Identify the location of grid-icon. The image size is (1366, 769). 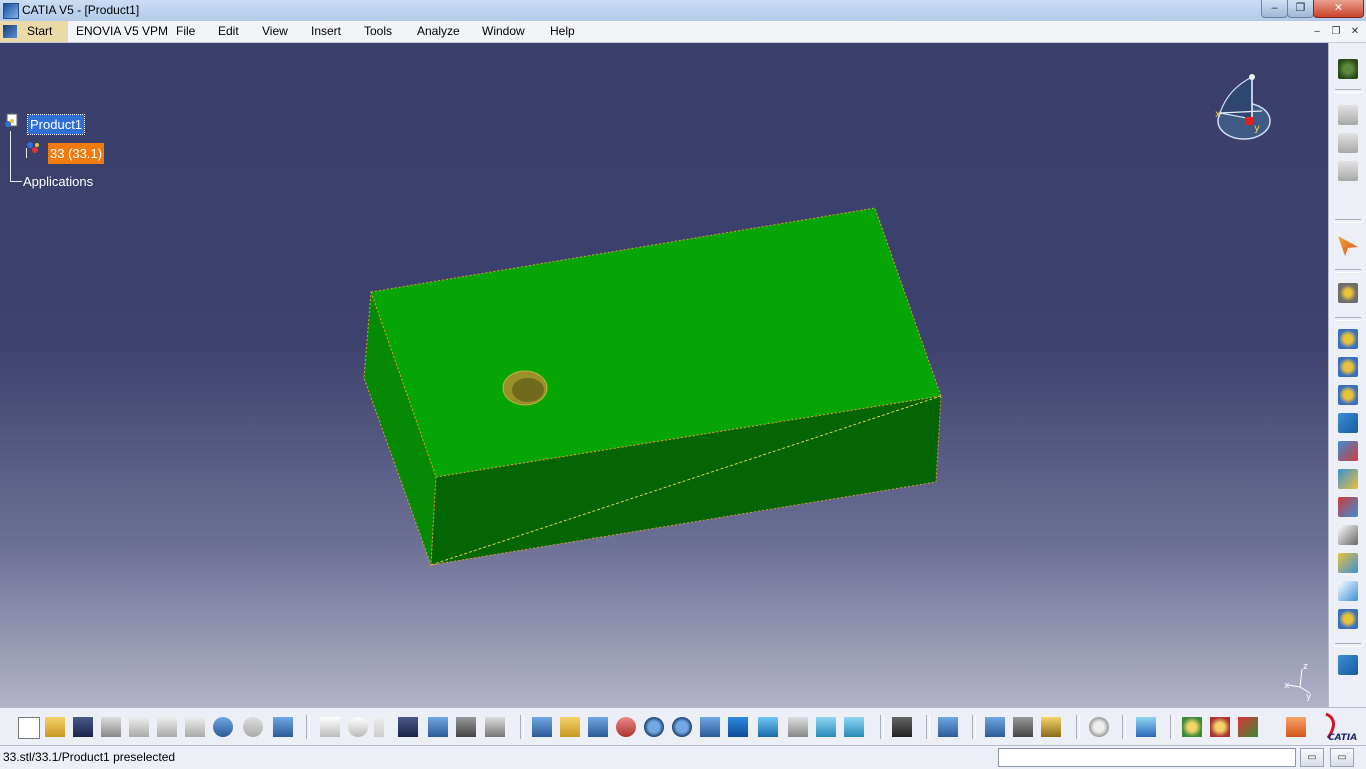
(1296, 727).